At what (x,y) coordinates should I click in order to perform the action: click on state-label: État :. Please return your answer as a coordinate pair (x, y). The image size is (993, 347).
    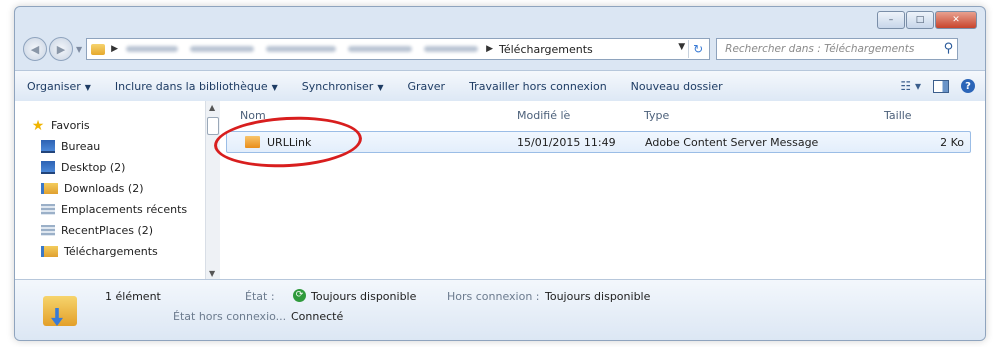
    Looking at the image, I should click on (260, 296).